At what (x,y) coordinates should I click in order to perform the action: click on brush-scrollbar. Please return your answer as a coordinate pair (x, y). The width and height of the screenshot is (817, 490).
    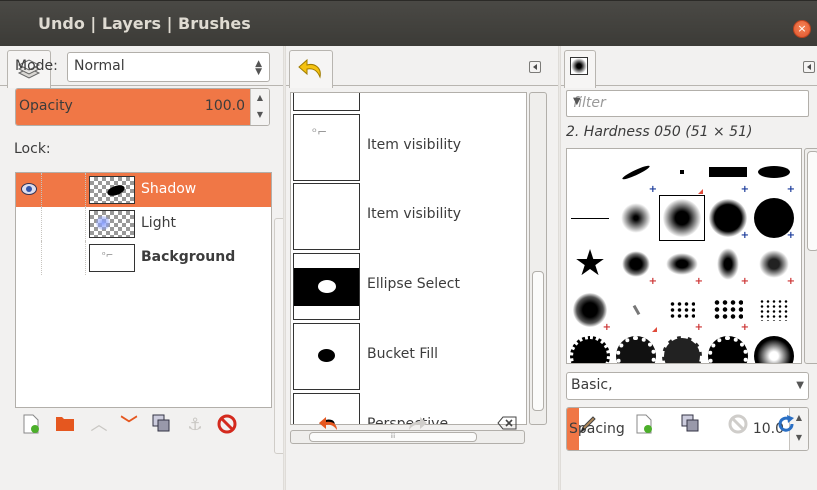
    Looking at the image, I should click on (810, 256).